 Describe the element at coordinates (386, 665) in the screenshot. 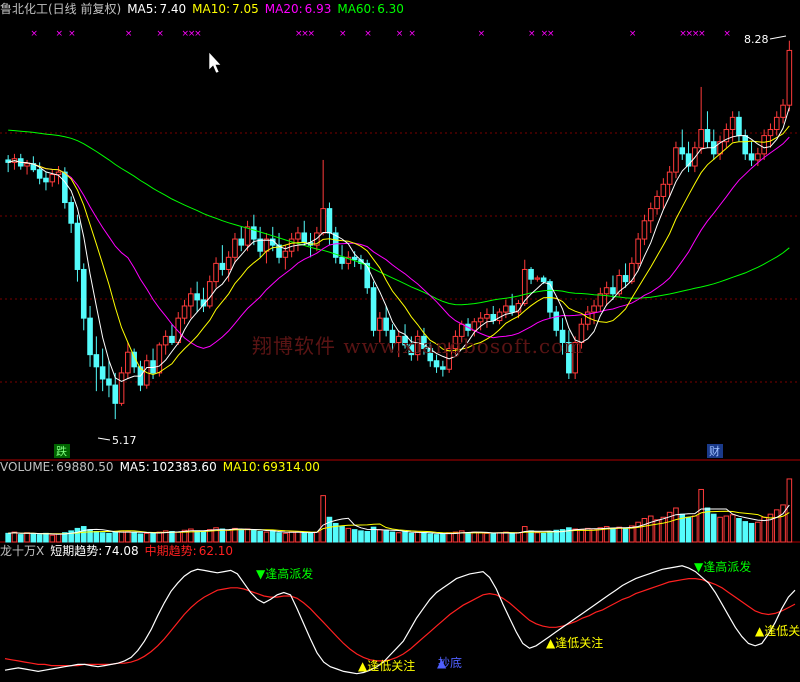

I see `signal-buy-1: ▲逢低关注` at that location.